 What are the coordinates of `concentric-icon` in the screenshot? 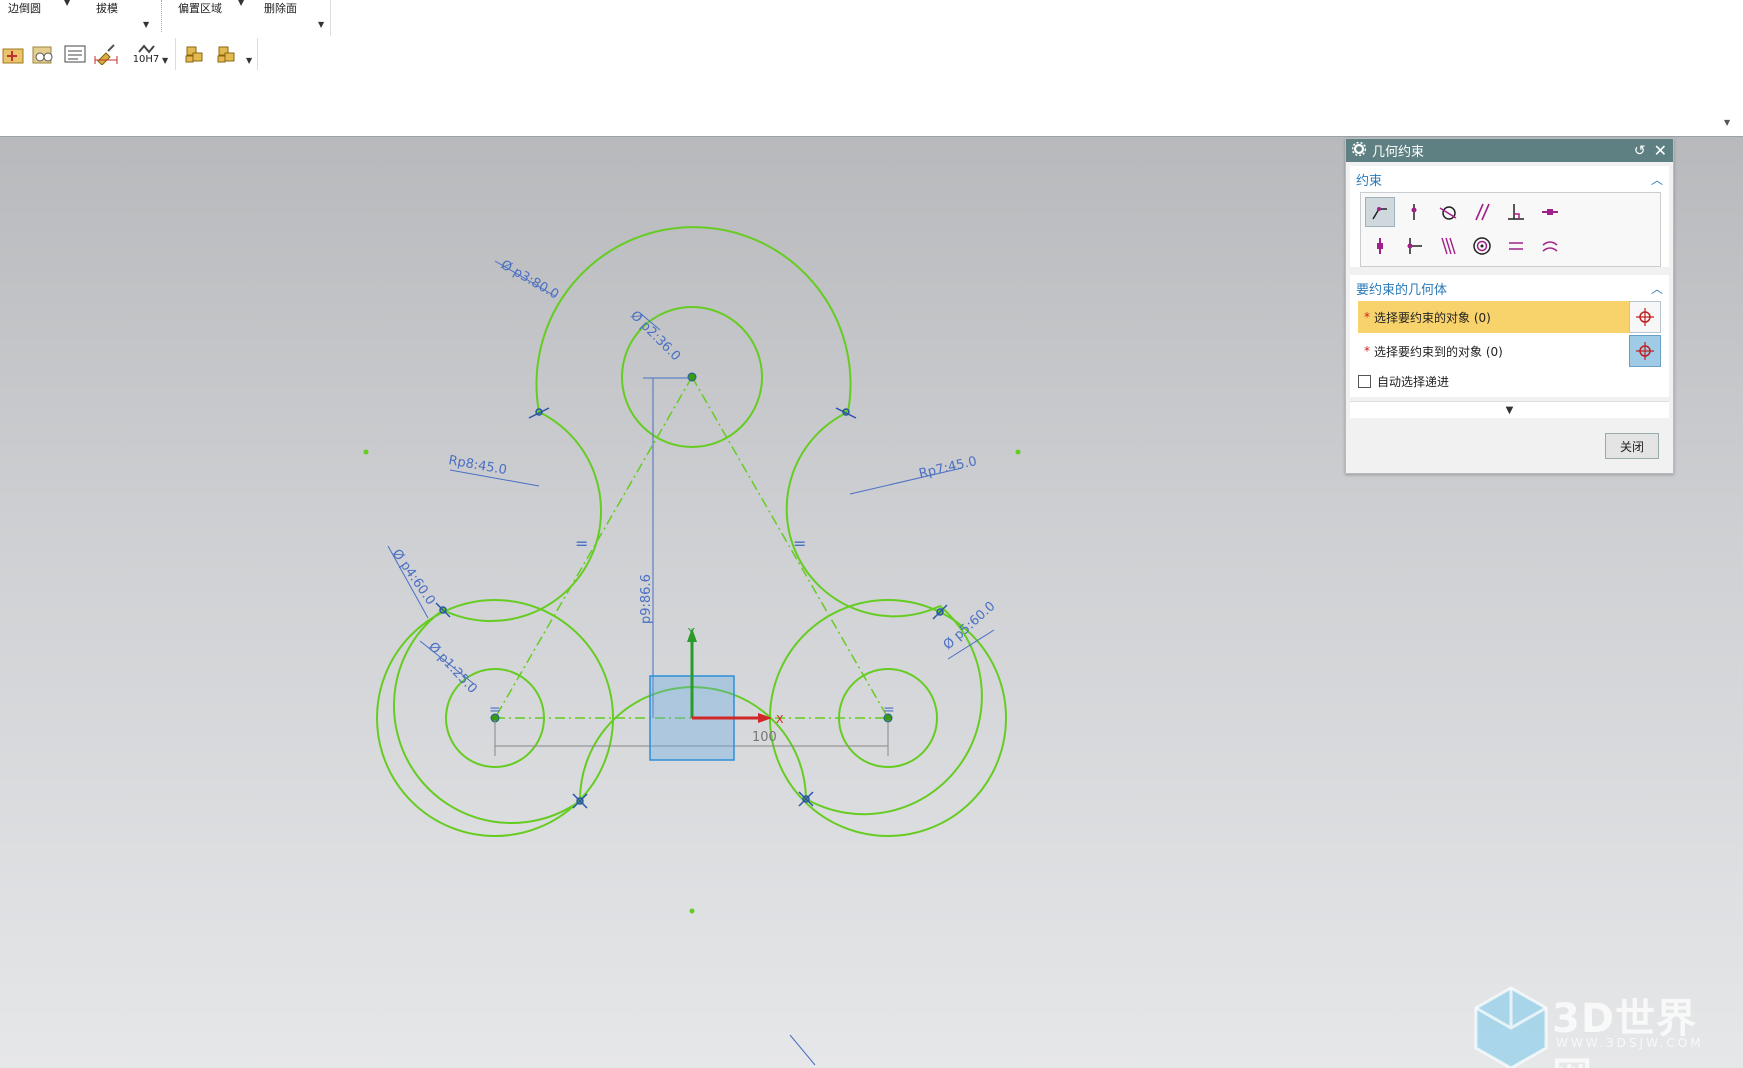 It's located at (1482, 246).